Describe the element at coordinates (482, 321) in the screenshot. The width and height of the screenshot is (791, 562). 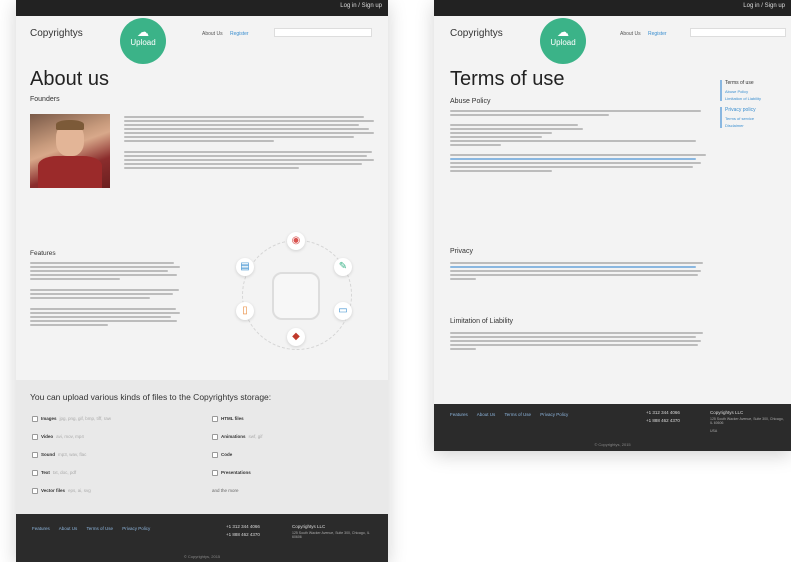
I see `liability-heading: Limitation of Liability` at that location.